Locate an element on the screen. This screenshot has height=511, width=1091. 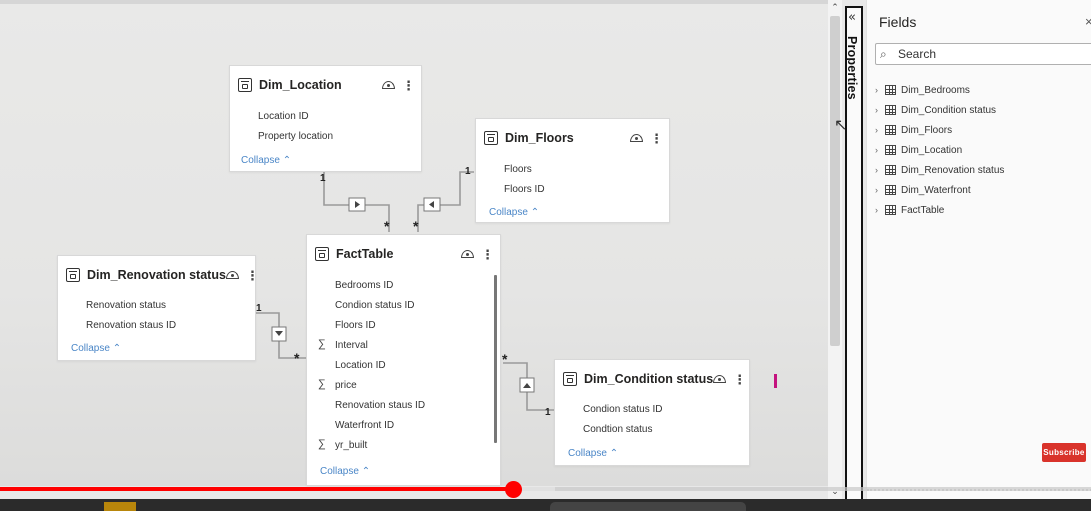
fields-item-dim-condition-status: › Dim_Condition status is located at coordinates (935, 110).